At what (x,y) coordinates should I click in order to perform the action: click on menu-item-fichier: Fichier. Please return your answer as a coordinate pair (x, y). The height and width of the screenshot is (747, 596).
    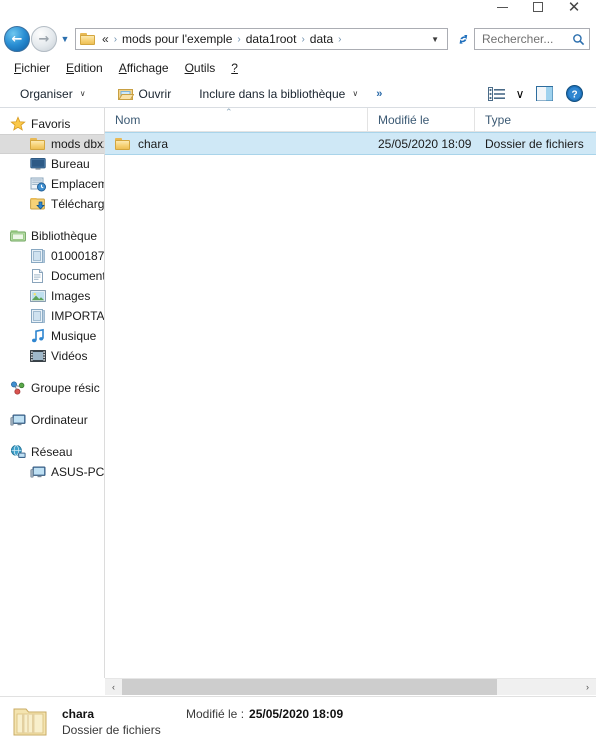
    Looking at the image, I should click on (32, 68).